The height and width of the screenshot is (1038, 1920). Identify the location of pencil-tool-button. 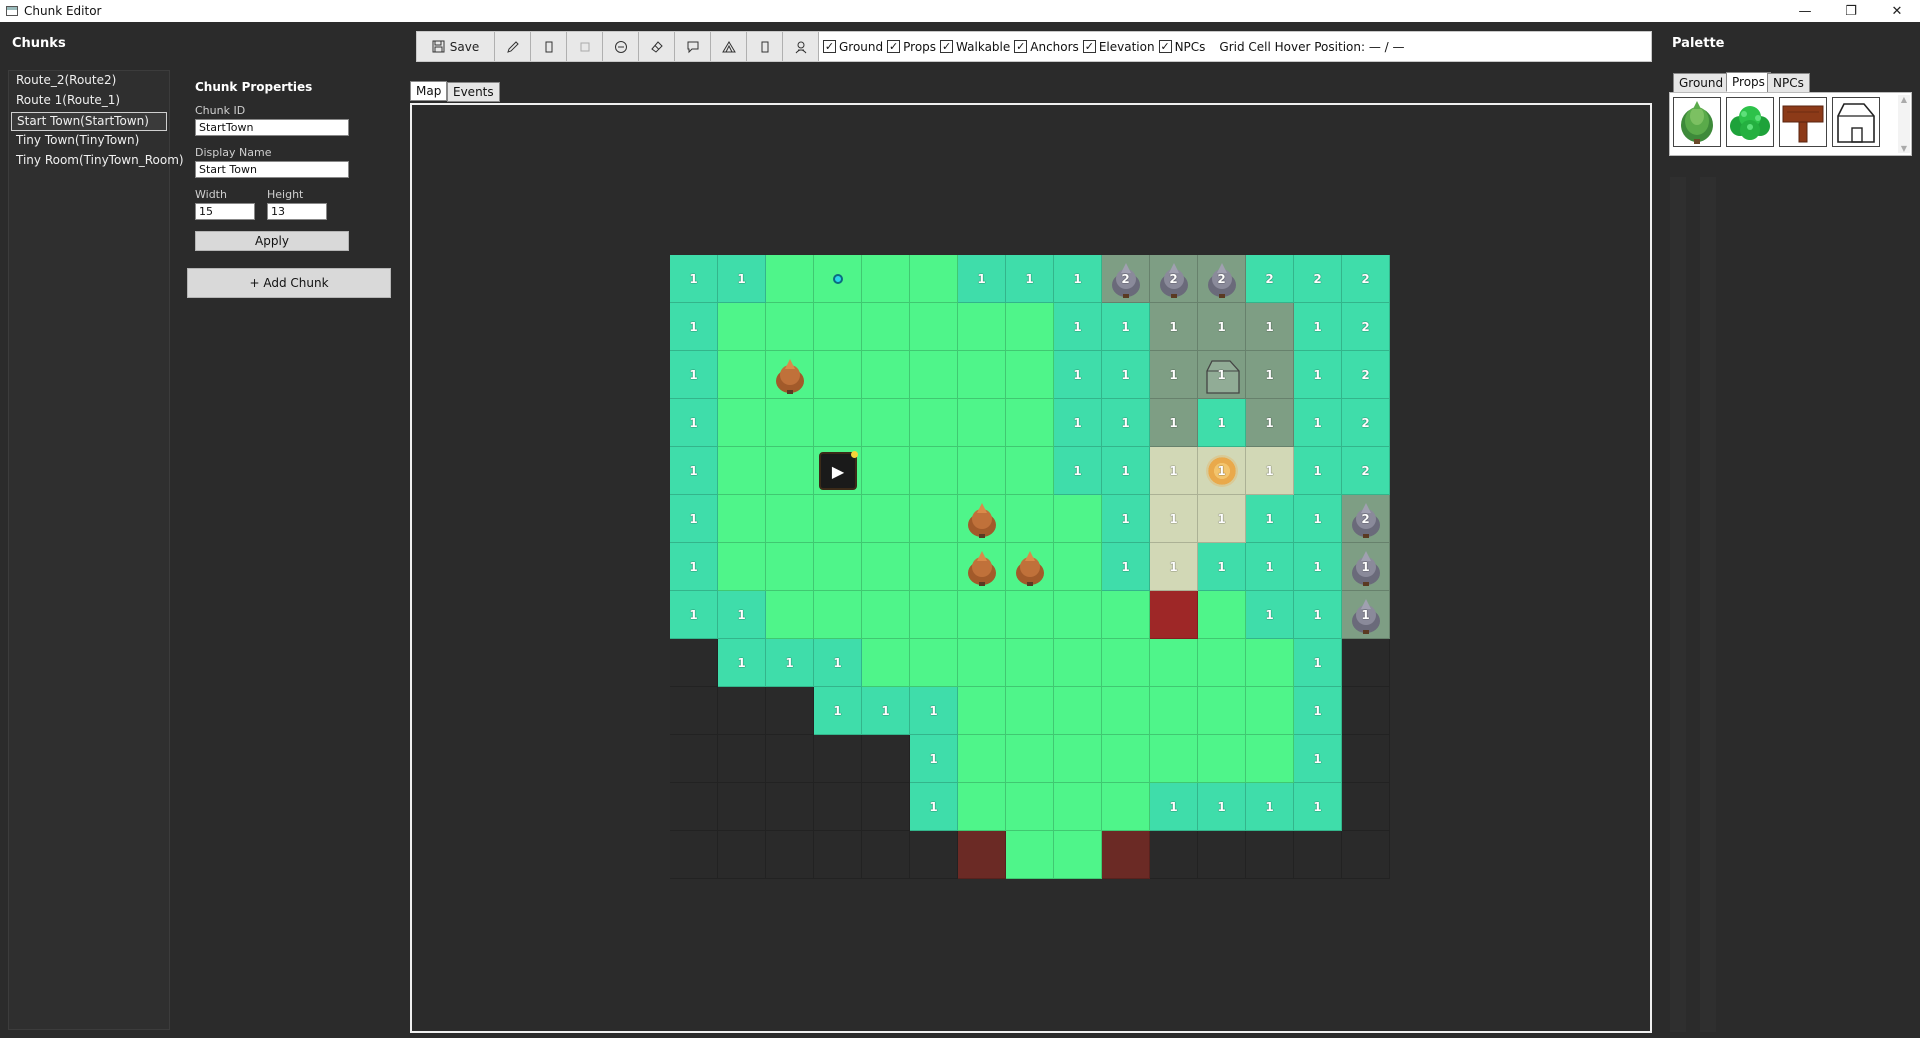
(513, 46).